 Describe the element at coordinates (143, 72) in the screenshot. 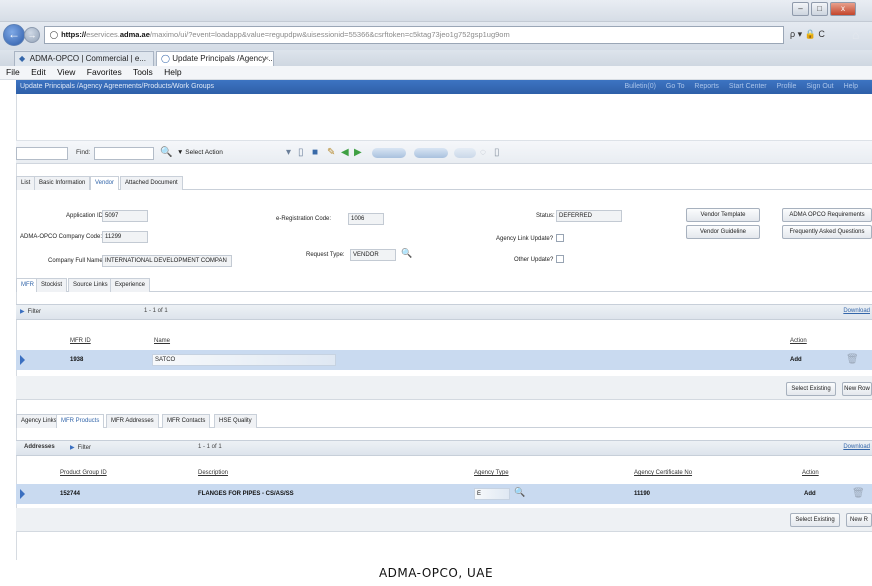

I see `menu-tools: Tools` at that location.